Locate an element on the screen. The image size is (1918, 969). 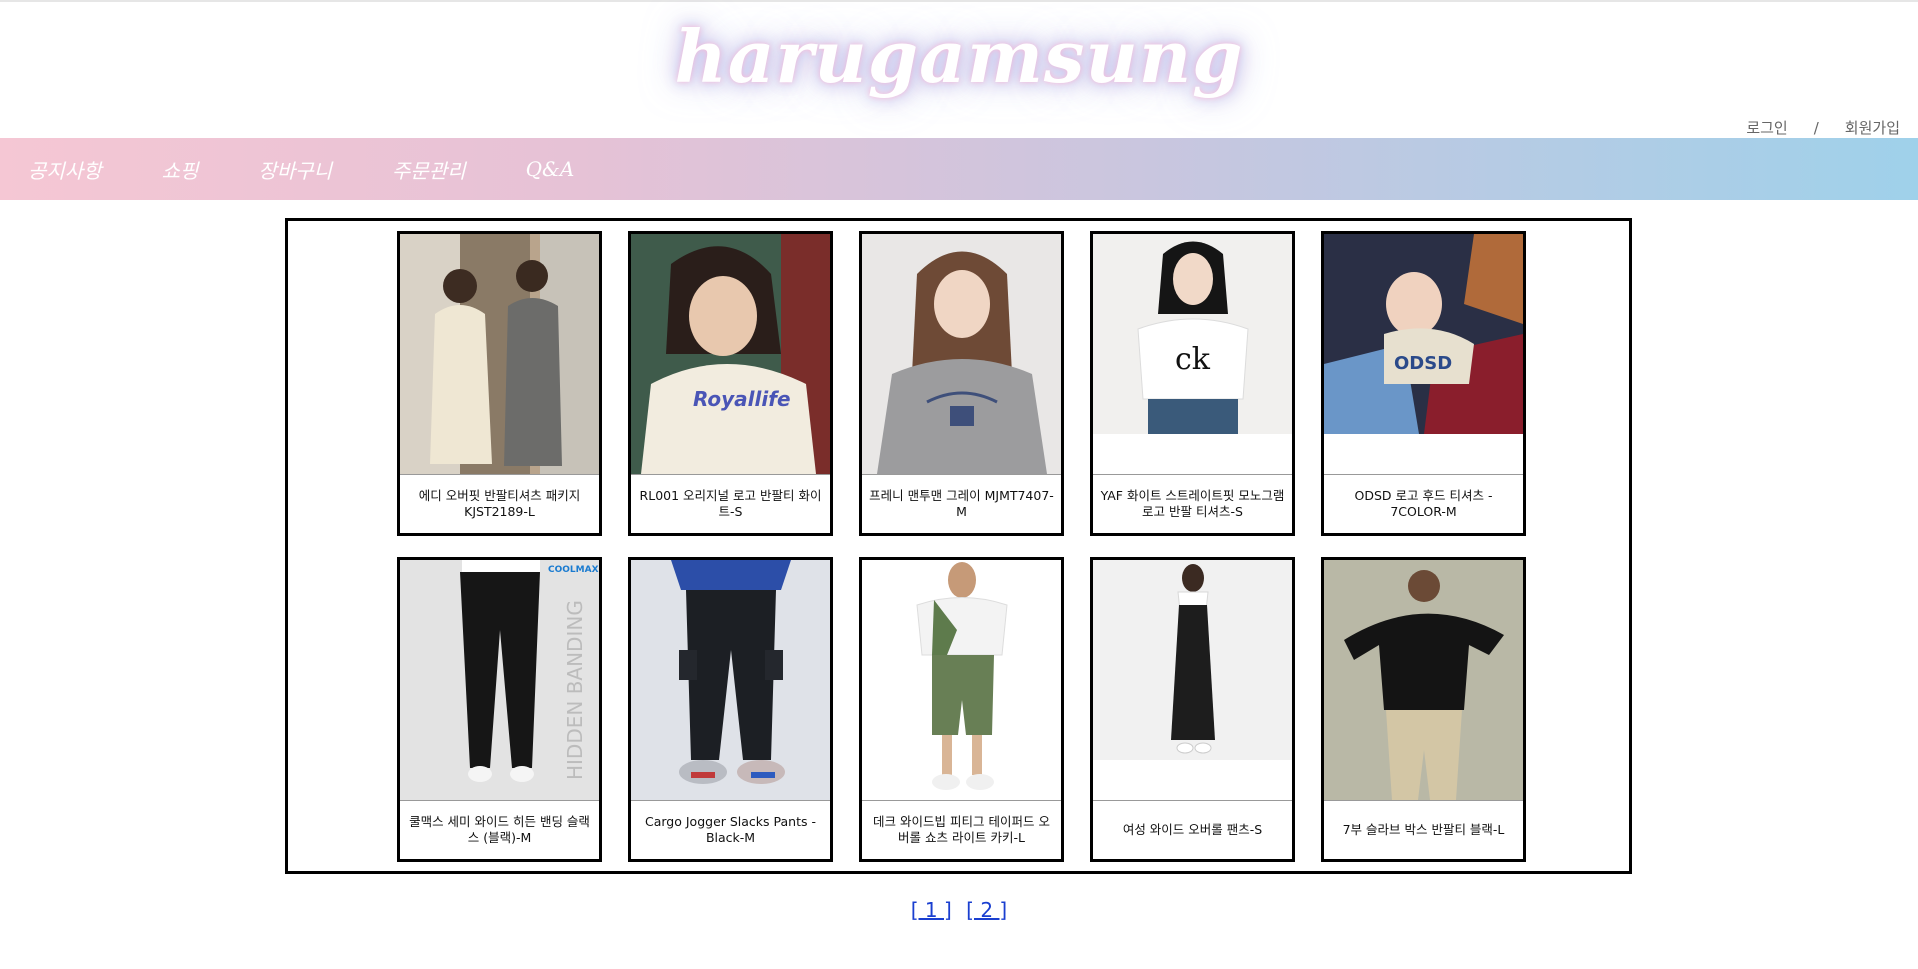
product-card: 7부 슬라브 박스 반팔티 블랙-L is located at coordinates (1423, 709).